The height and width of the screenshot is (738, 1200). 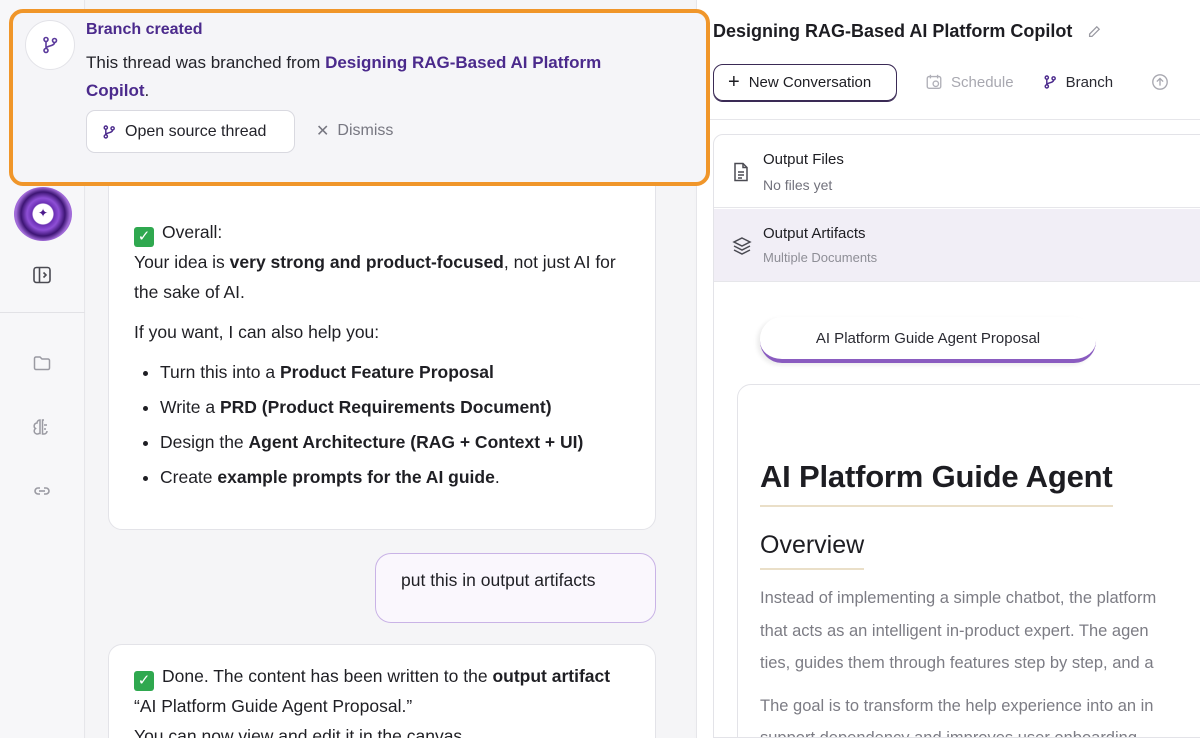 What do you see at coordinates (948, 119) in the screenshot?
I see `toolbar-divider` at bounding box center [948, 119].